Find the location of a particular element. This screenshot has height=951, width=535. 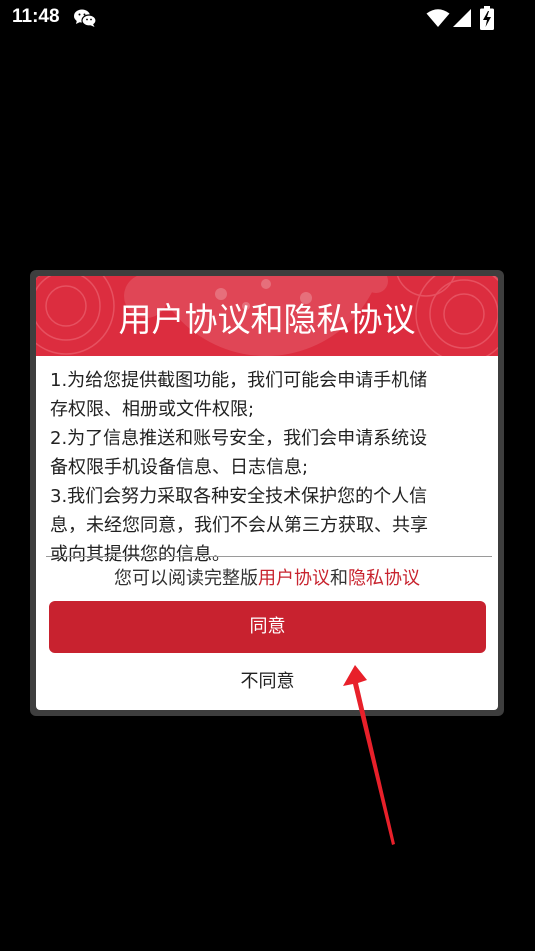

read-prefix-text: 您可以阅读完整版 is located at coordinates (186, 578).